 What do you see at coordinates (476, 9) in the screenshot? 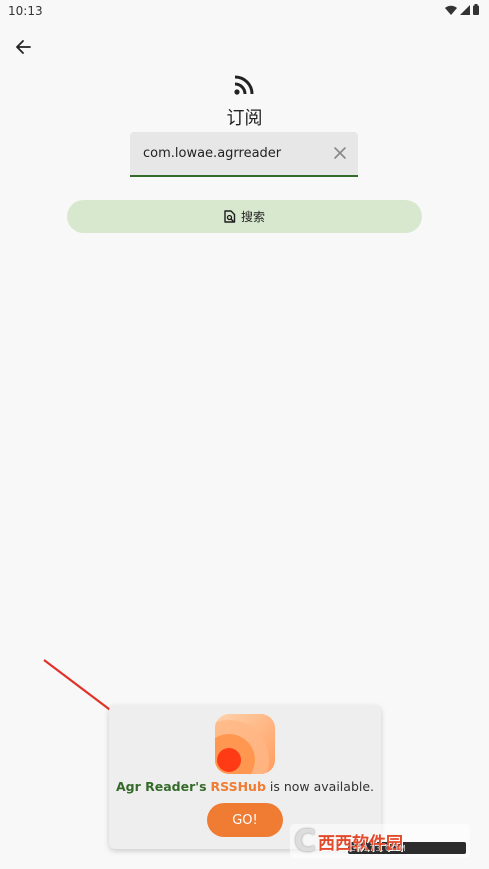
I see `battery-icon` at bounding box center [476, 9].